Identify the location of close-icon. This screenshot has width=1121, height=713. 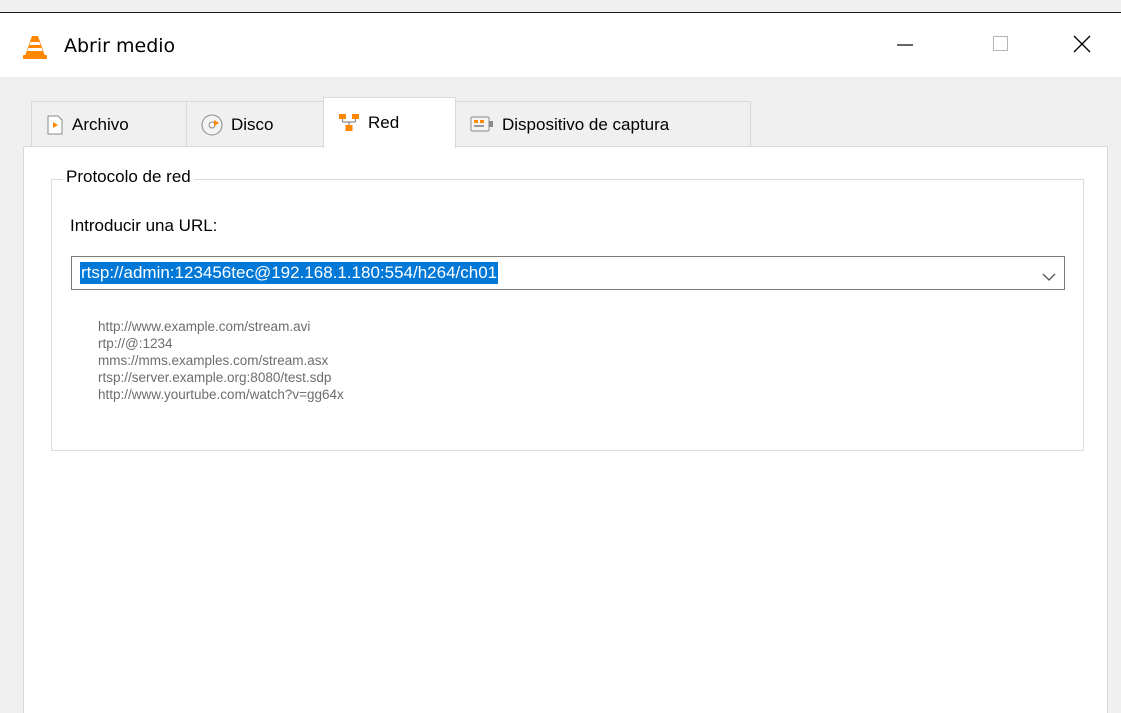
(1082, 44).